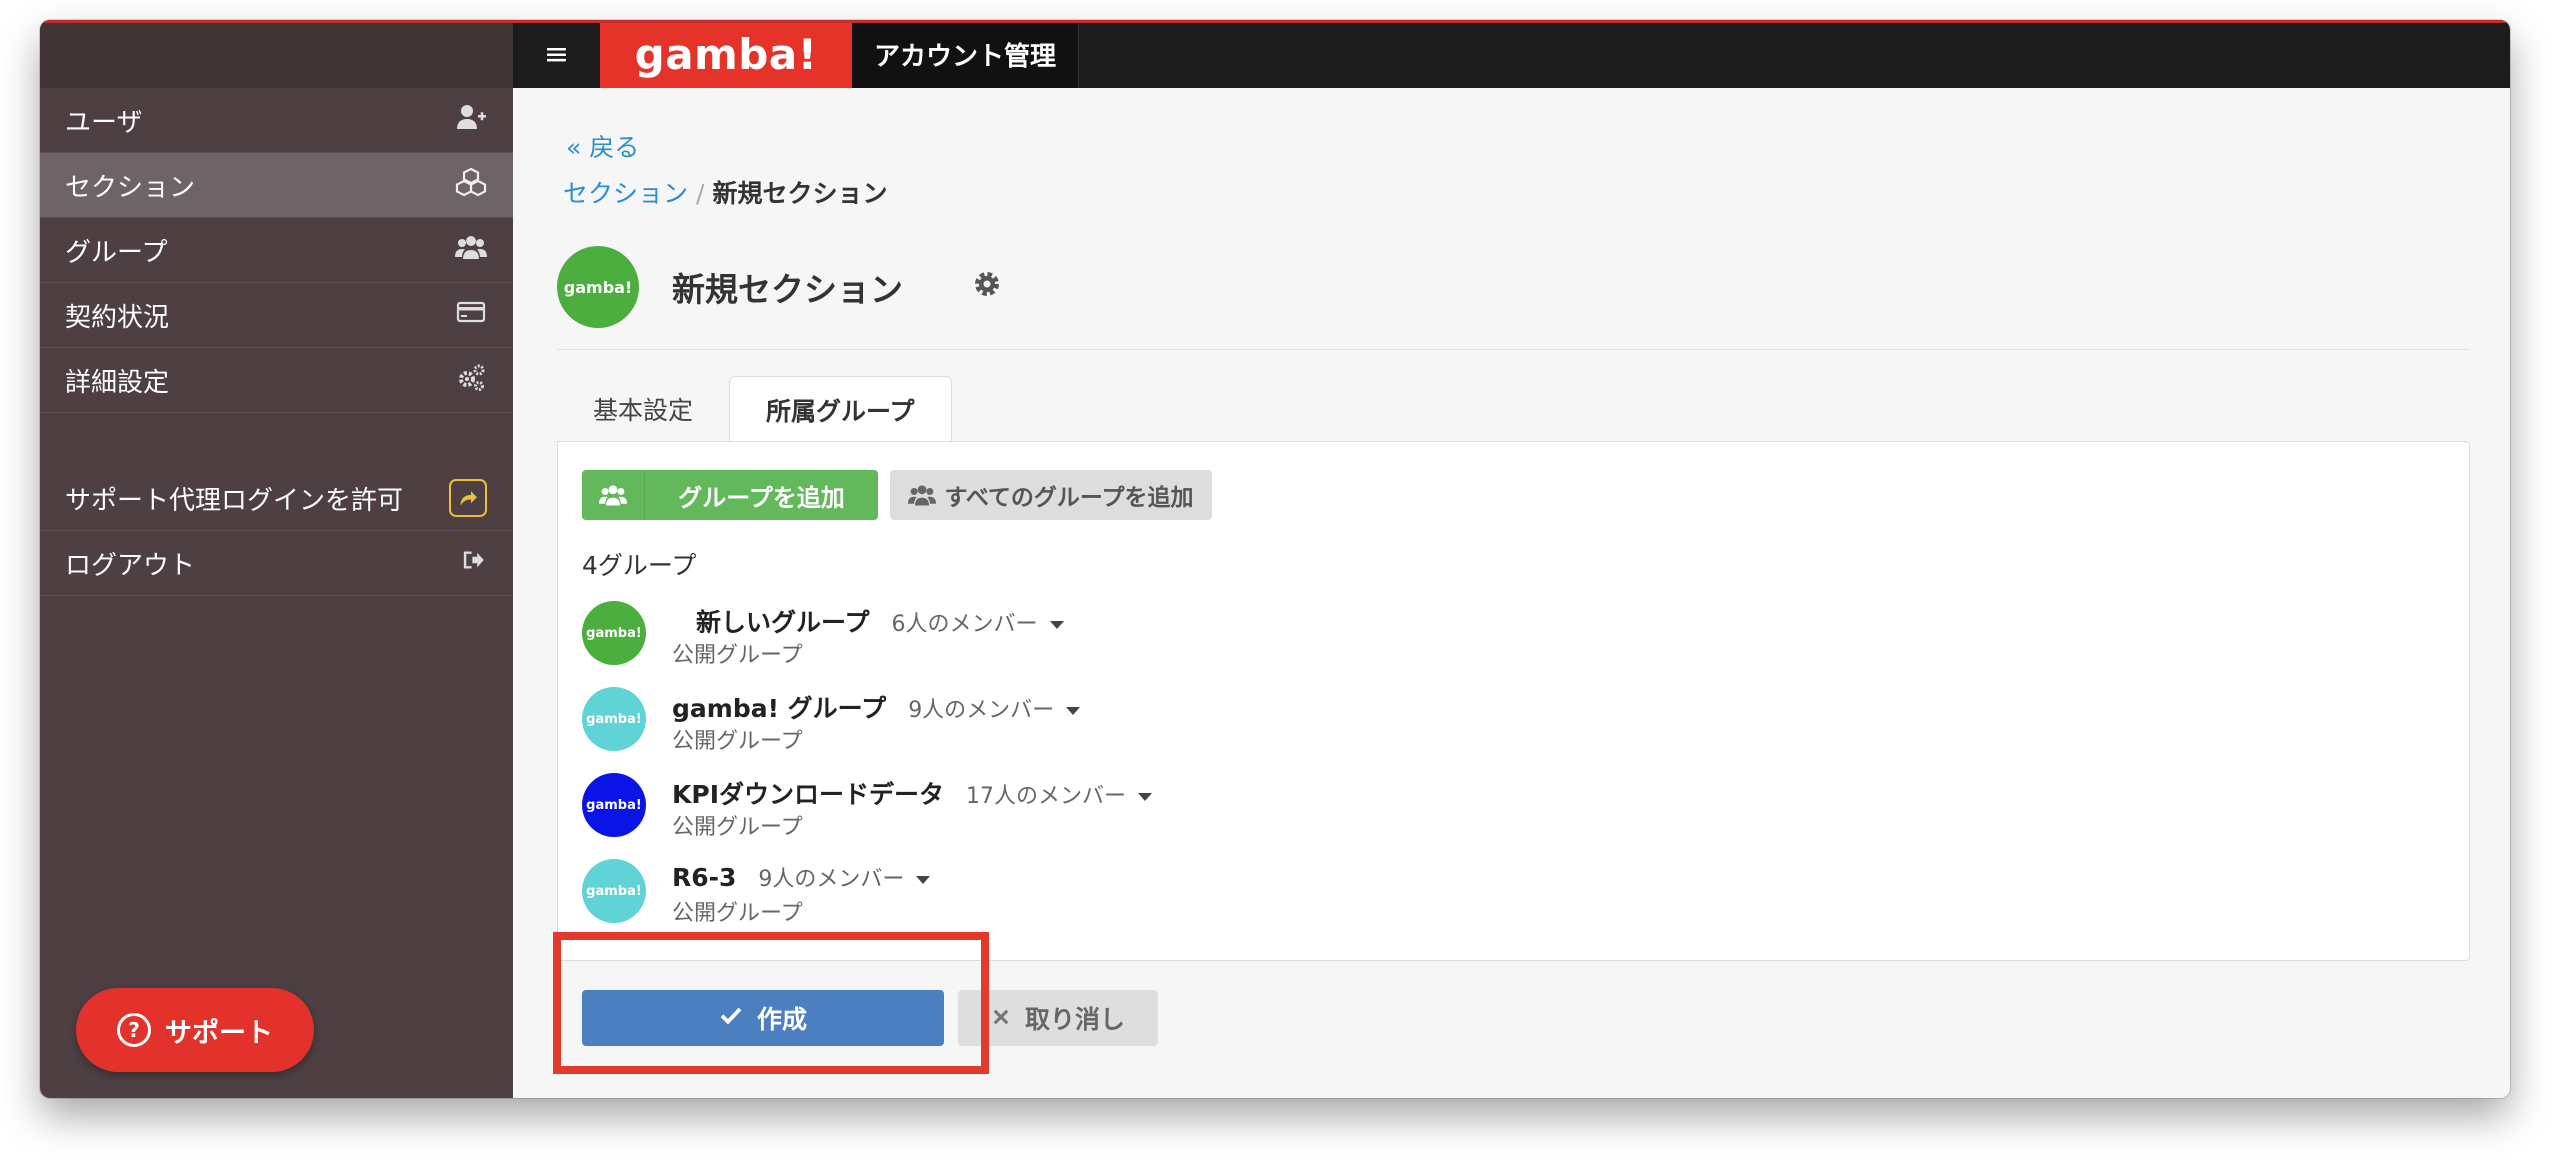 This screenshot has height=1160, width=2550. What do you see at coordinates (1069, 498) in the screenshot?
I see `add-all-groups-label: すべてのグループを追加` at bounding box center [1069, 498].